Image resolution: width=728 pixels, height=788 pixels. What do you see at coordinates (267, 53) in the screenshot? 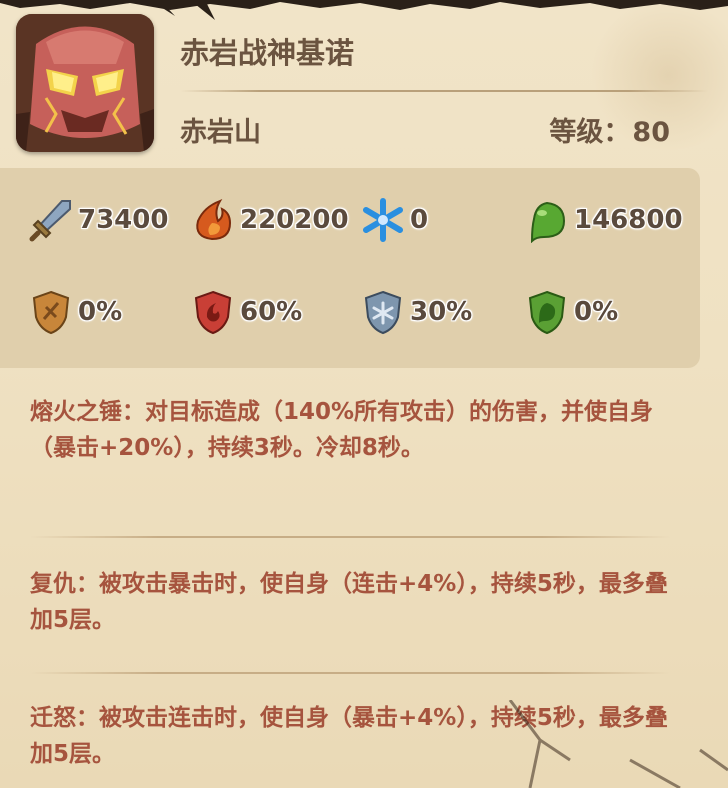
I see `hero-name: 赤岩战神基诺` at bounding box center [267, 53].